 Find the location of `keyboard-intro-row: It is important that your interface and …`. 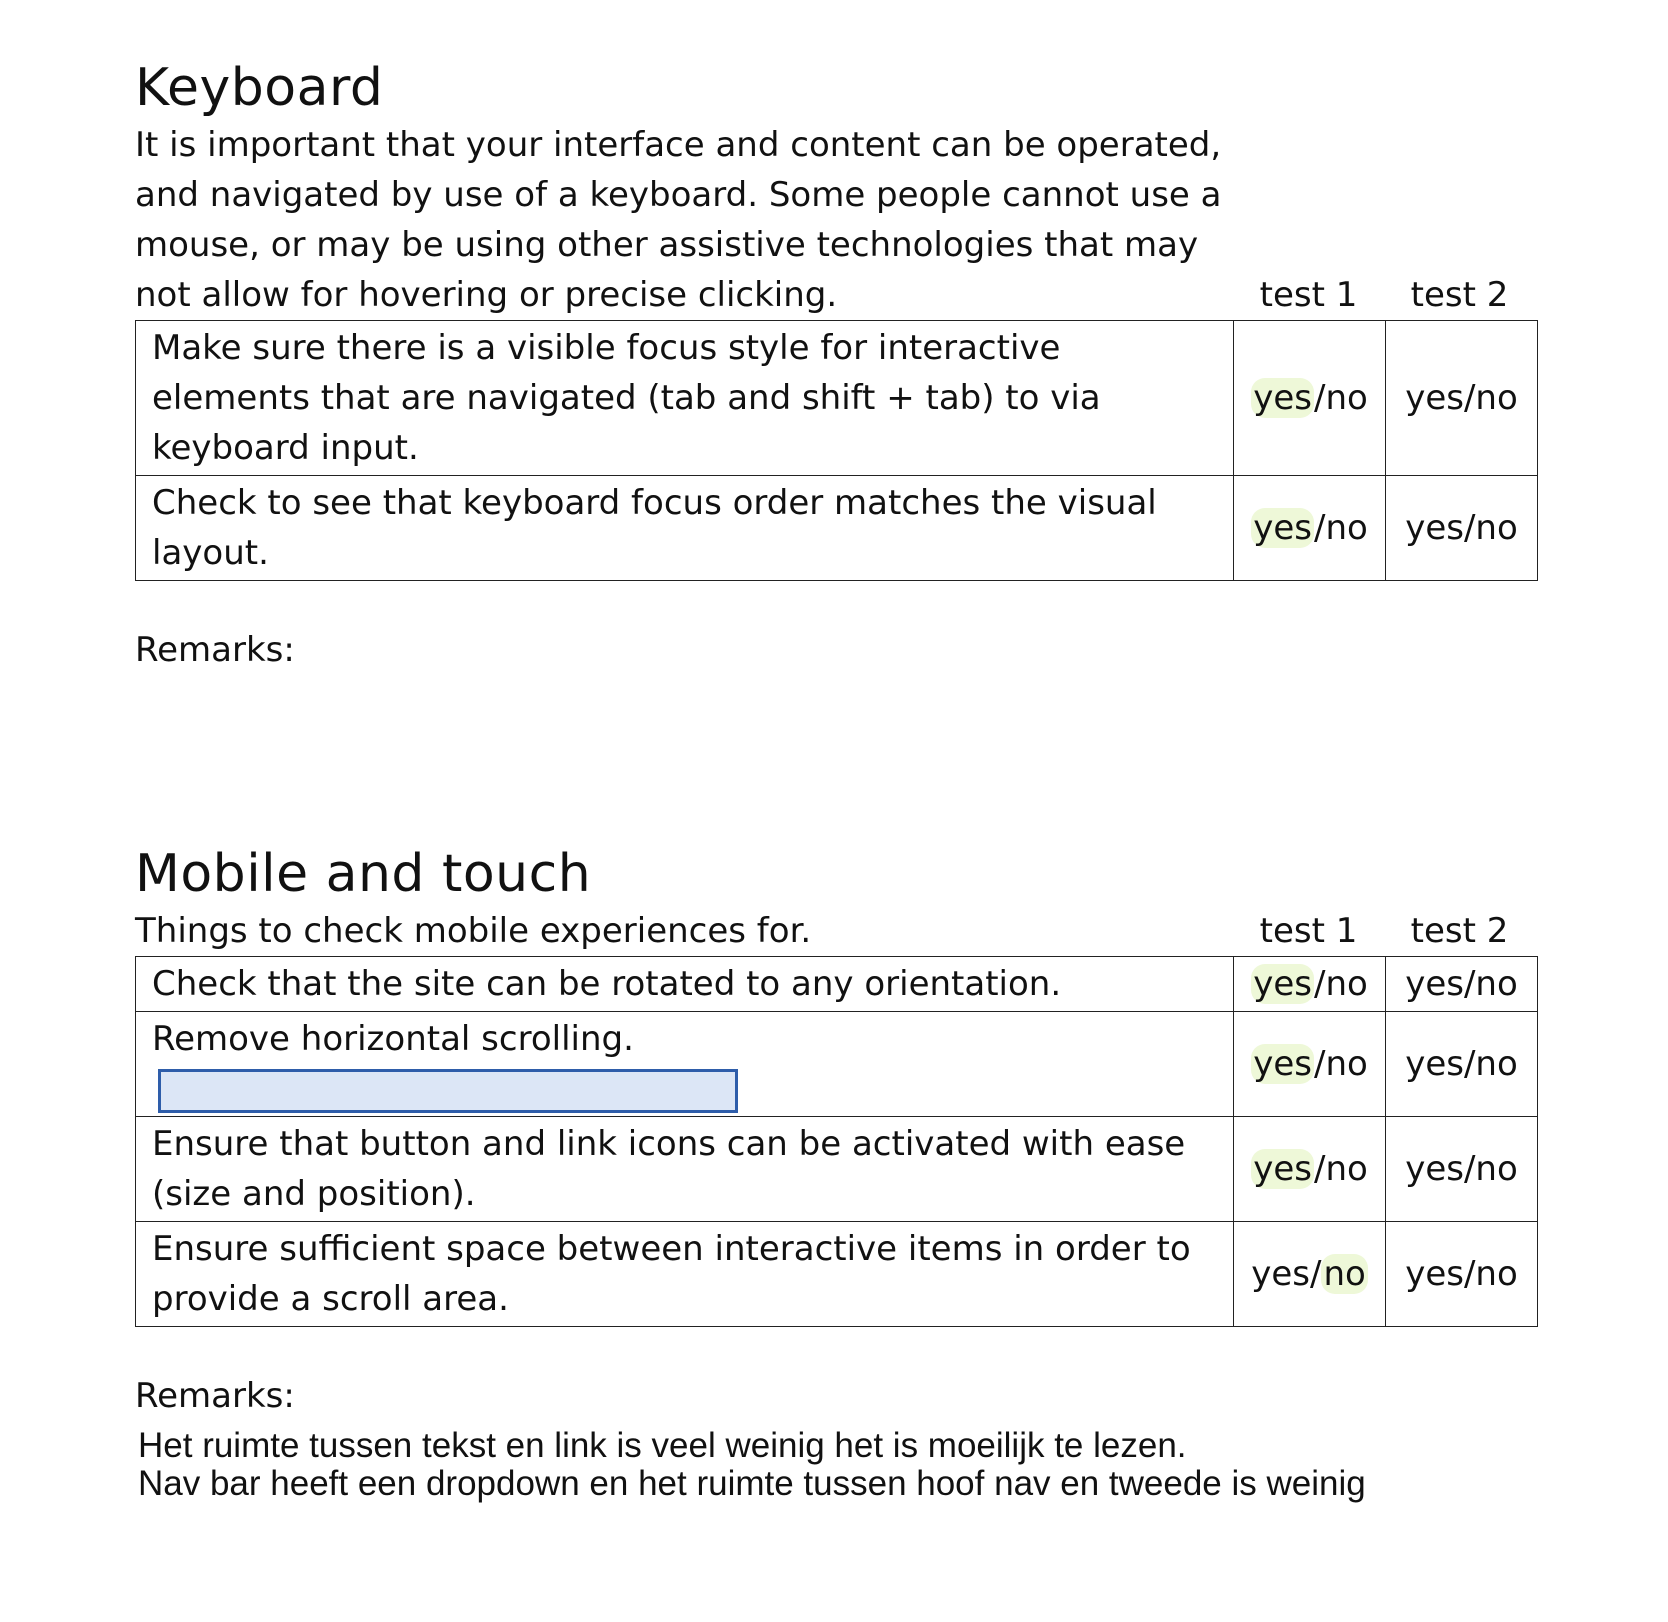

keyboard-intro-row: It is important that your interface and … is located at coordinates (835, 220).